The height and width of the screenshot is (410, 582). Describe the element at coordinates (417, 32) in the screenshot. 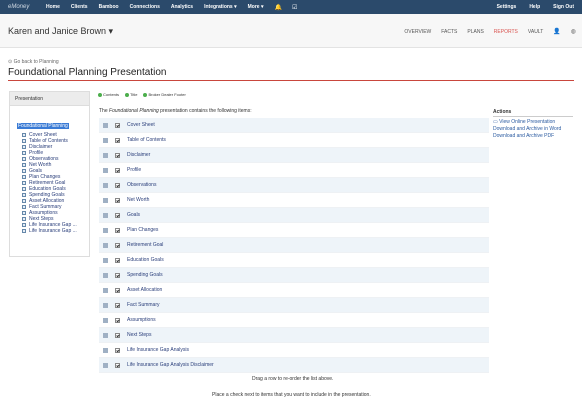

I see `tab-overview: OVERVIEW` at that location.